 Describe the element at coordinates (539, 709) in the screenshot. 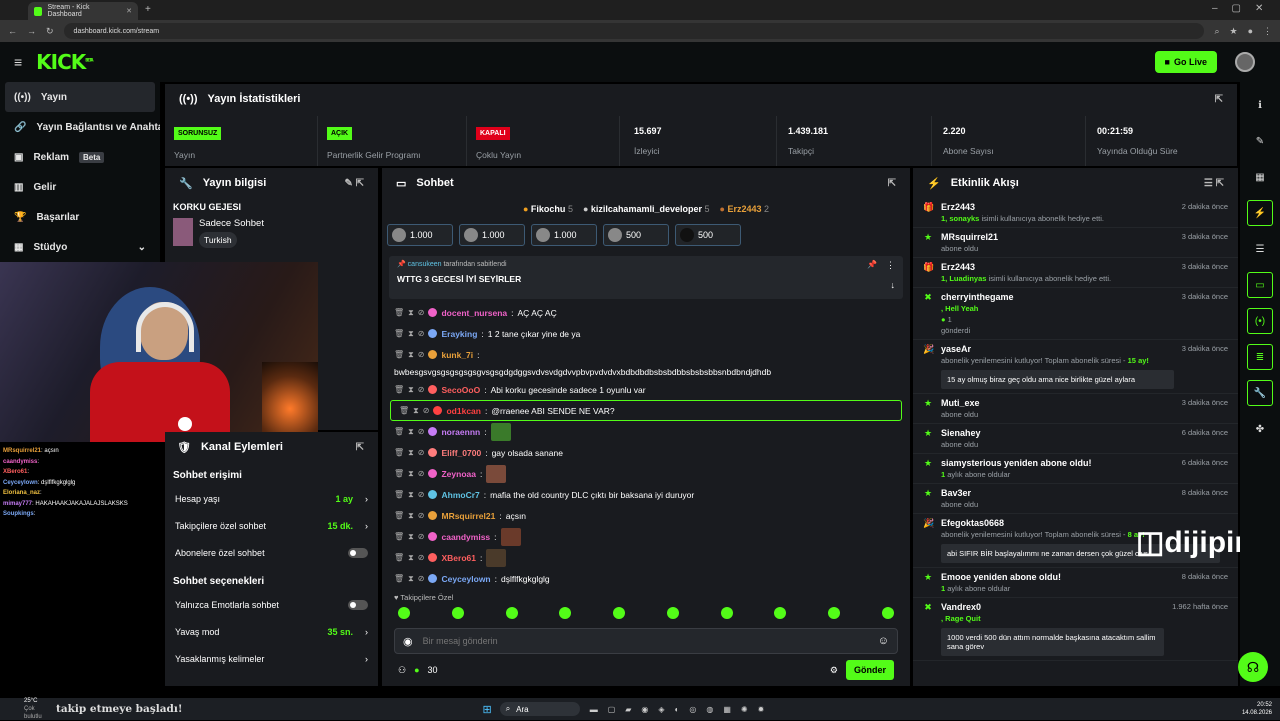

I see `taskbar-search: ⌕ Ara` at that location.